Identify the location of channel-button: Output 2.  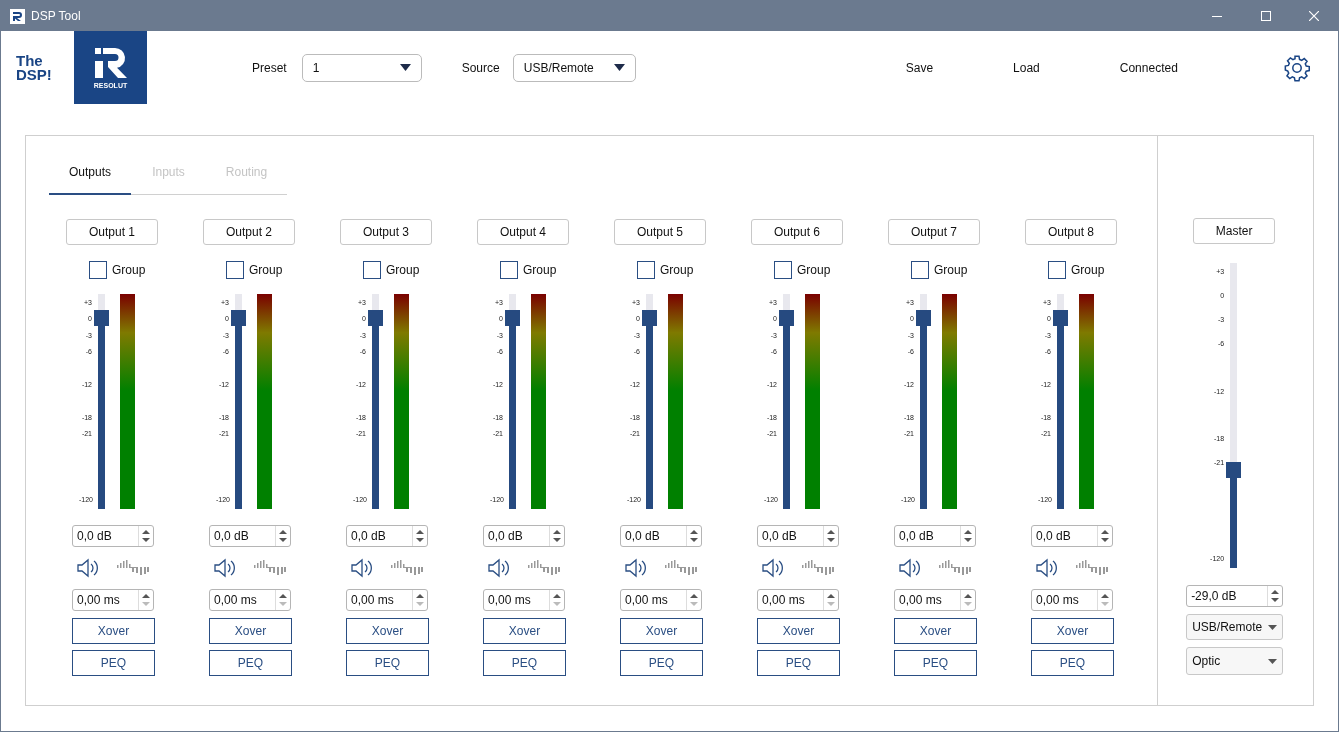
(249, 232).